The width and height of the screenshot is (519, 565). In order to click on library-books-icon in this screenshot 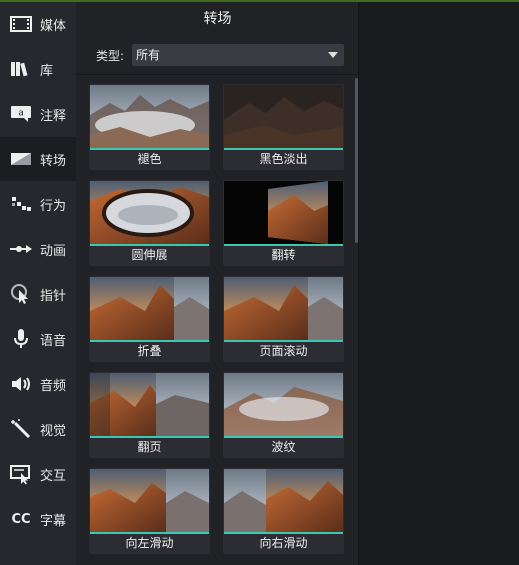, I will do `click(21, 69)`.